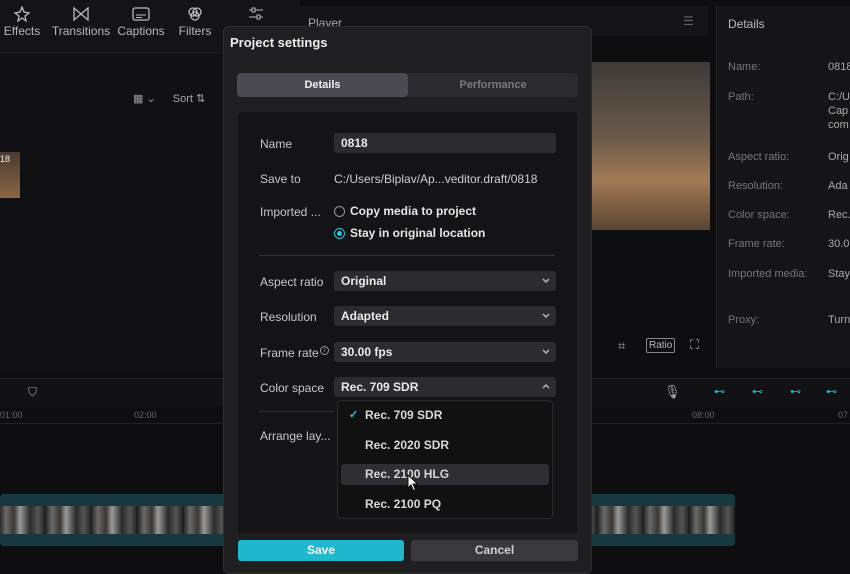  Describe the element at coordinates (759, 215) in the screenshot. I see `detail-label: Color space:` at that location.